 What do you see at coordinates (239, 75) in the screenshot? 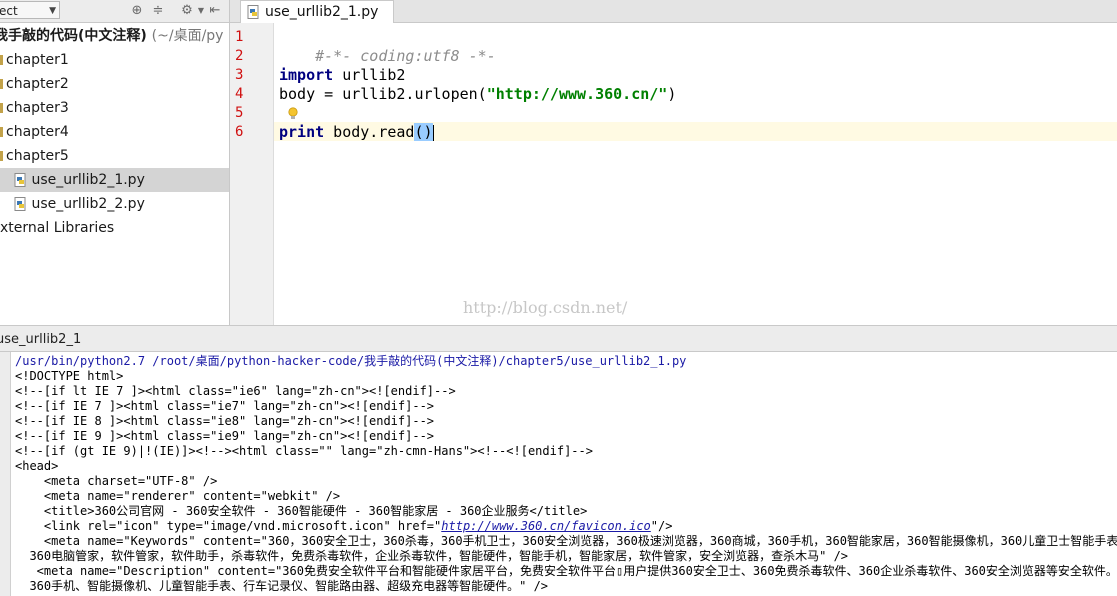
I see `line-number: 3` at bounding box center [239, 75].